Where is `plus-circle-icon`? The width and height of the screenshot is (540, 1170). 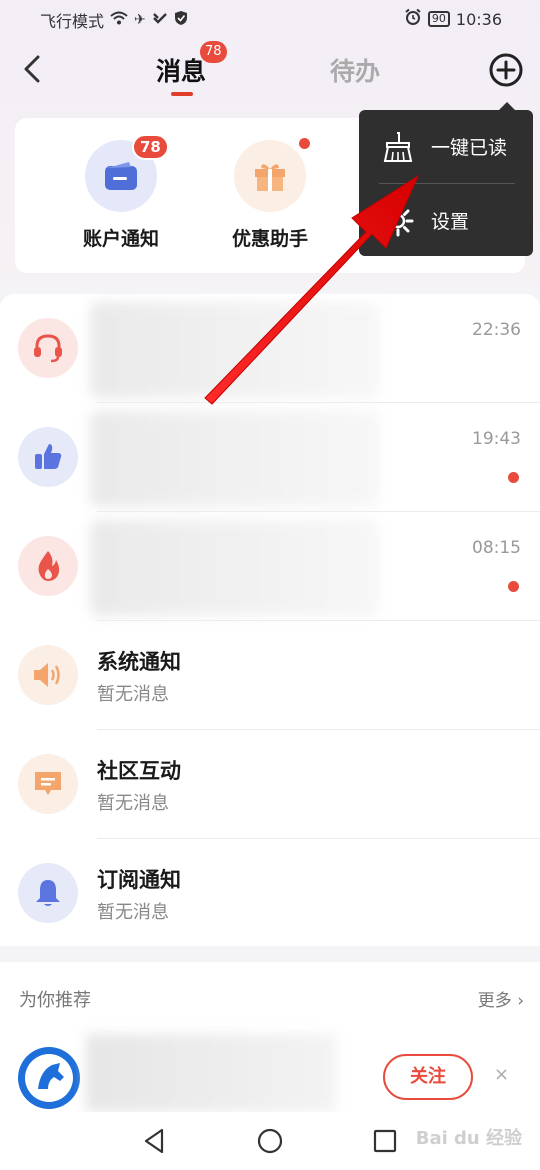
plus-circle-icon is located at coordinates (506, 70).